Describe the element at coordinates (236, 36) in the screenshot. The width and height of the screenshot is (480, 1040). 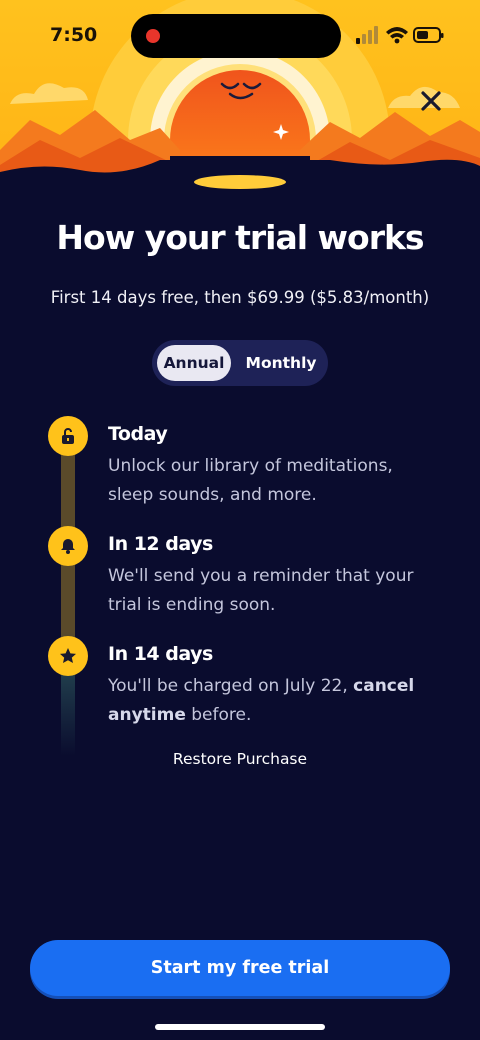
I see `dynamic-island` at that location.